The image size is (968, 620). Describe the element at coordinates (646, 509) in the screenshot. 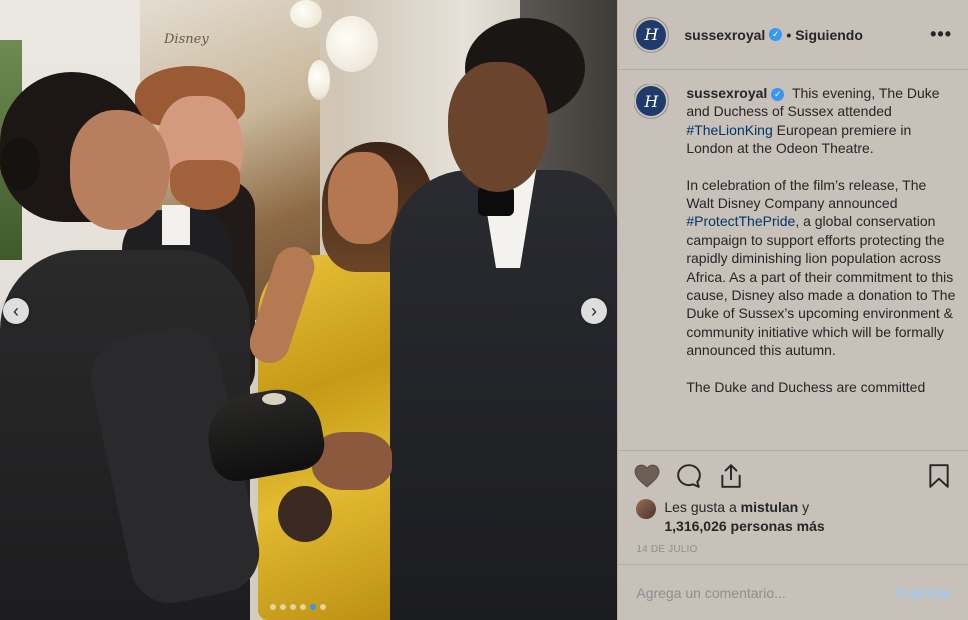

I see `avatar` at that location.